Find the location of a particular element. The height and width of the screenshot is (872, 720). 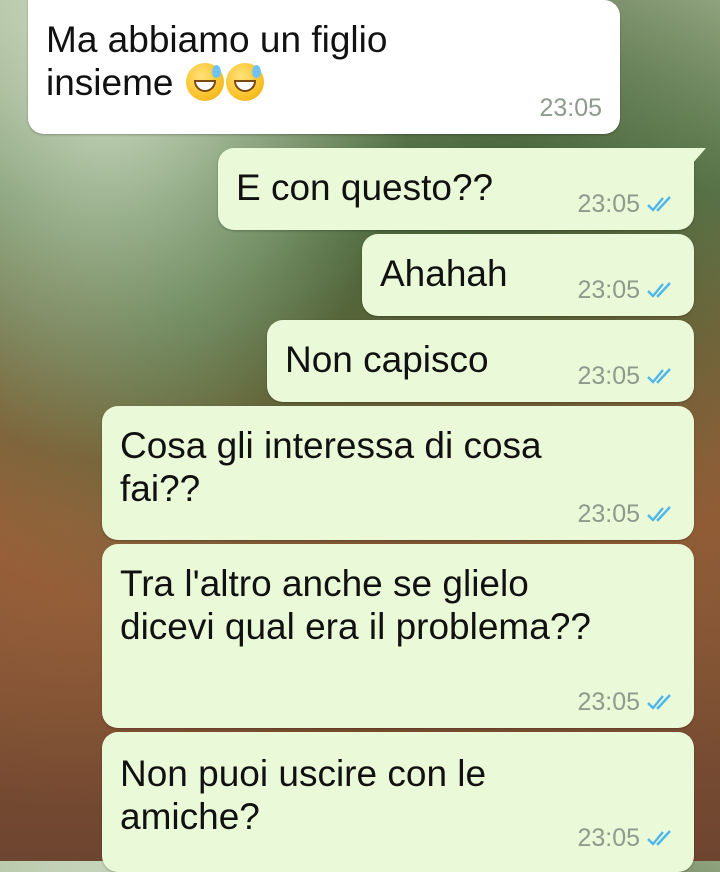

message-bubble-outgoing: E con questo?? 23:05 is located at coordinates (462, 189).